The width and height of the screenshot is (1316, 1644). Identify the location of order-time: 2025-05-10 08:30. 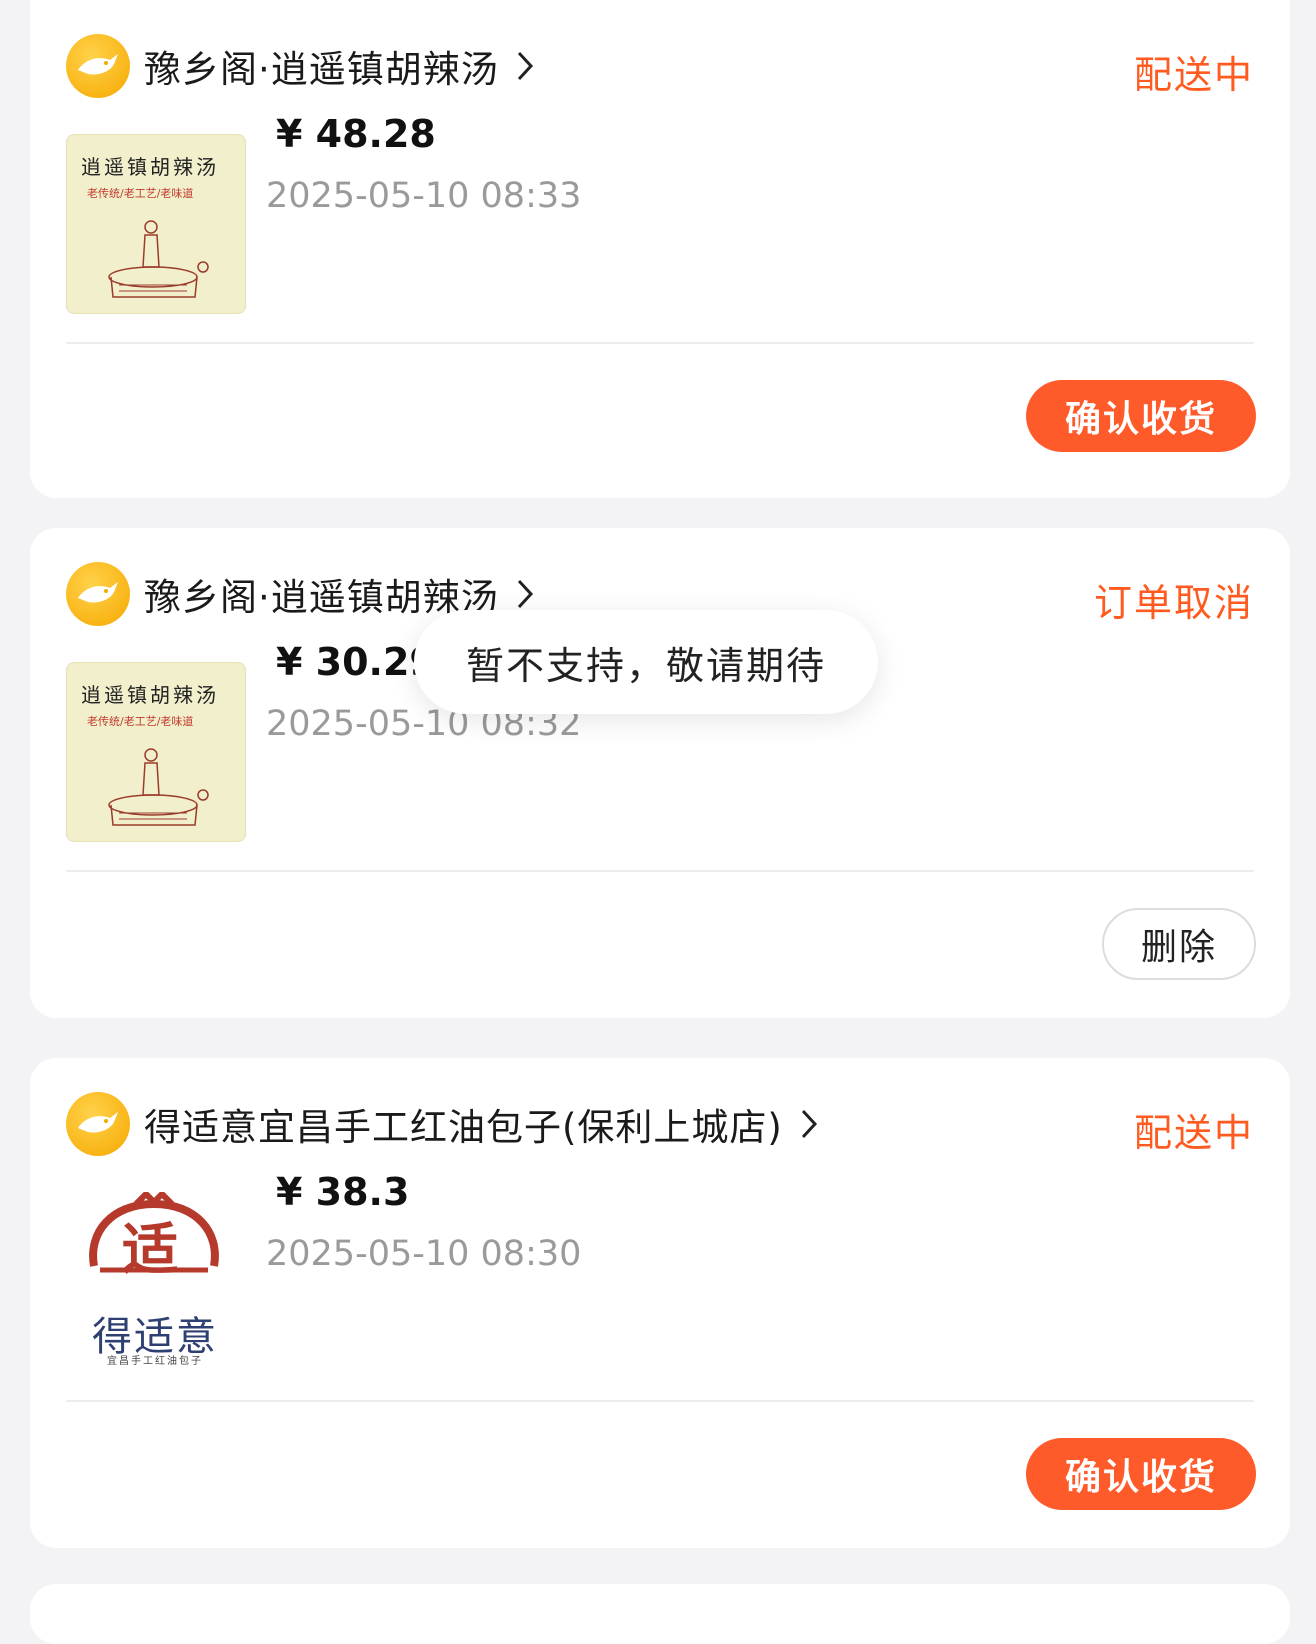
(424, 1254).